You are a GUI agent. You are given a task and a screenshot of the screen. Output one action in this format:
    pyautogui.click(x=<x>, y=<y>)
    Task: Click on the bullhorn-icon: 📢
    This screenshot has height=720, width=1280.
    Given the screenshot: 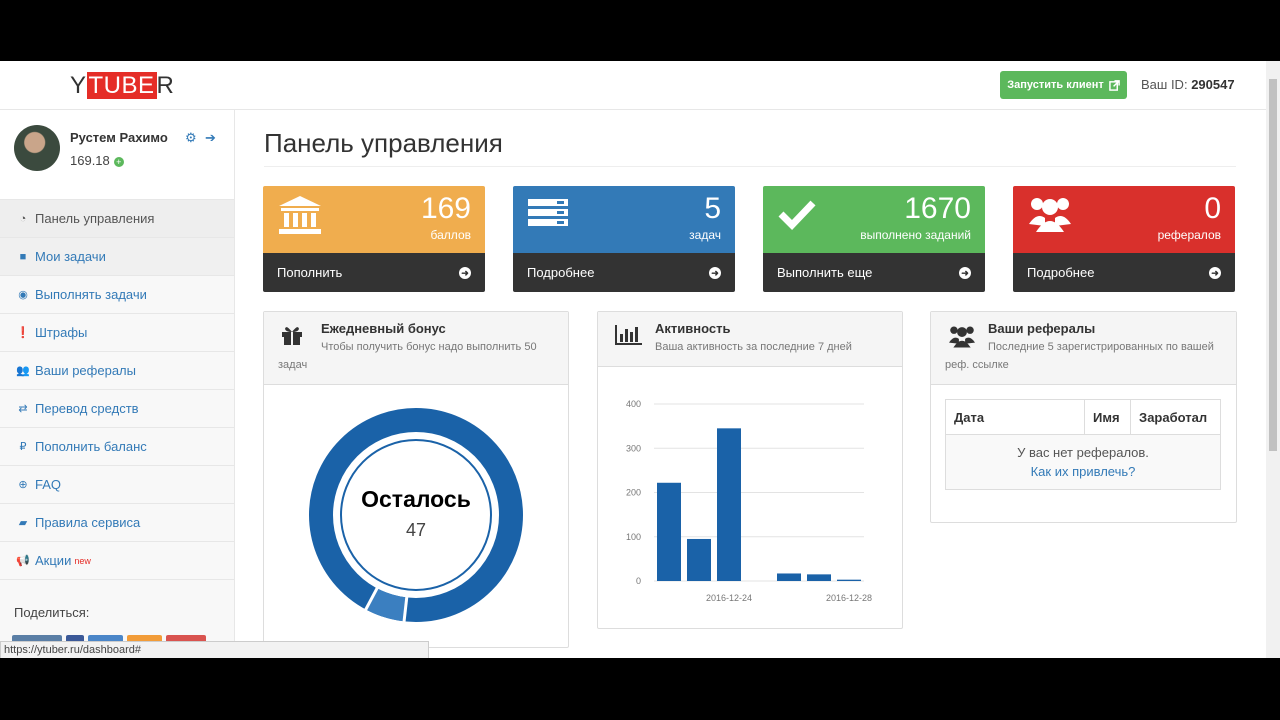 What is the action you would take?
    pyautogui.click(x=23, y=561)
    